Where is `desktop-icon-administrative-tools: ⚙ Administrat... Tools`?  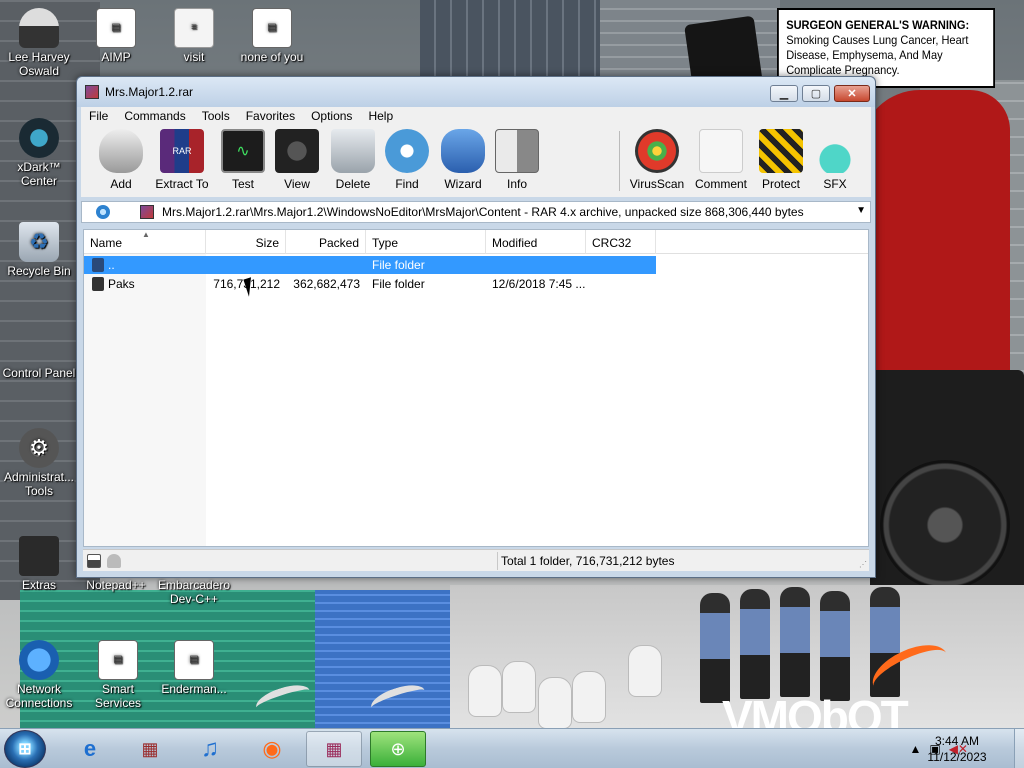
desktop-icon-administrative-tools: ⚙ Administrat... Tools is located at coordinates (39, 463).